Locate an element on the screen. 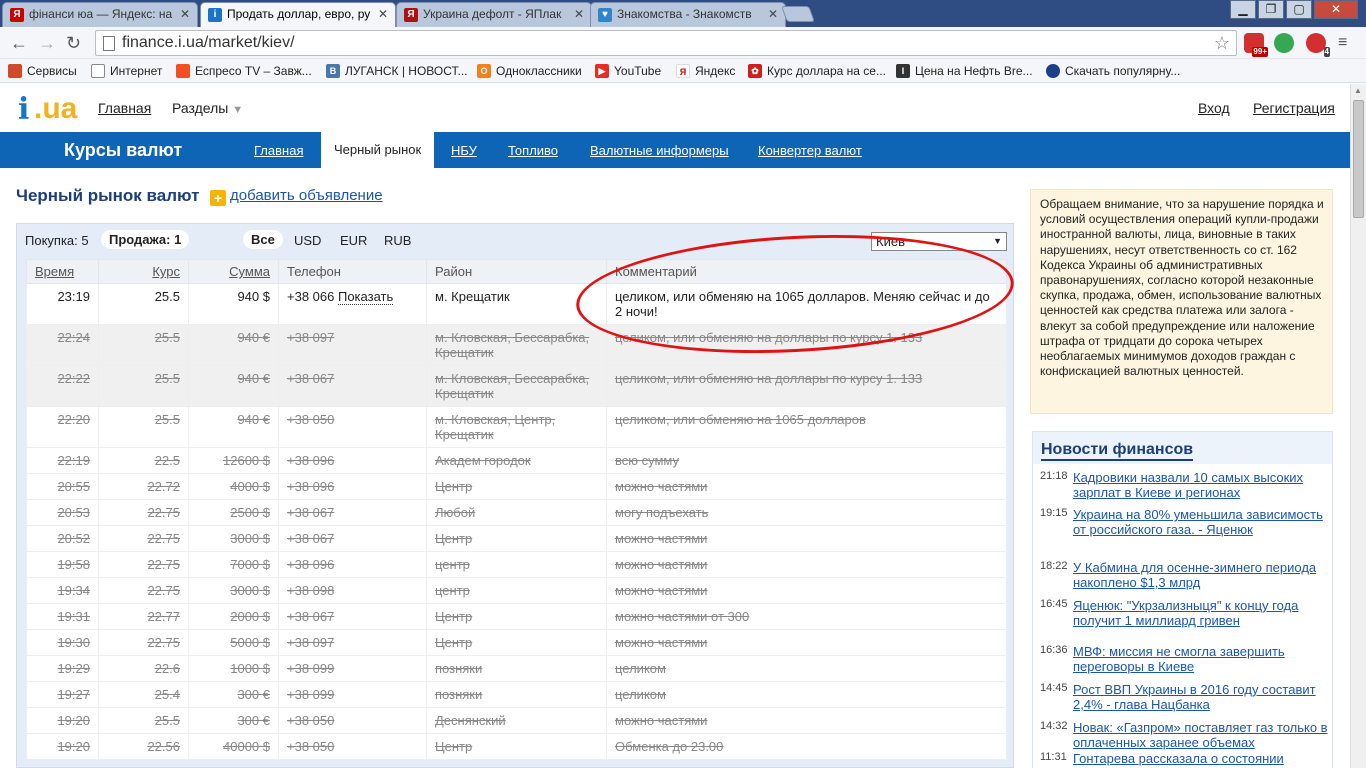 The image size is (1366, 768). site-logo: i .ua is located at coordinates (48, 110).